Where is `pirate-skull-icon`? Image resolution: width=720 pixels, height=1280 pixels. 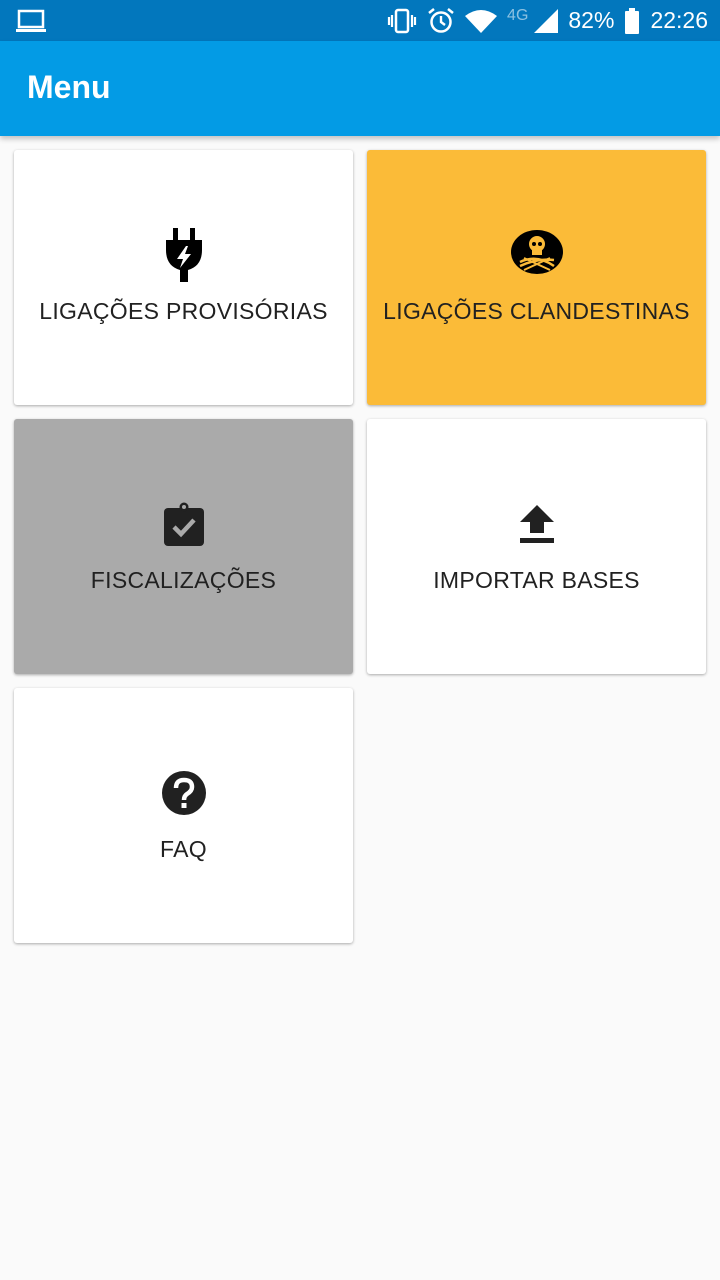 pirate-skull-icon is located at coordinates (537, 255).